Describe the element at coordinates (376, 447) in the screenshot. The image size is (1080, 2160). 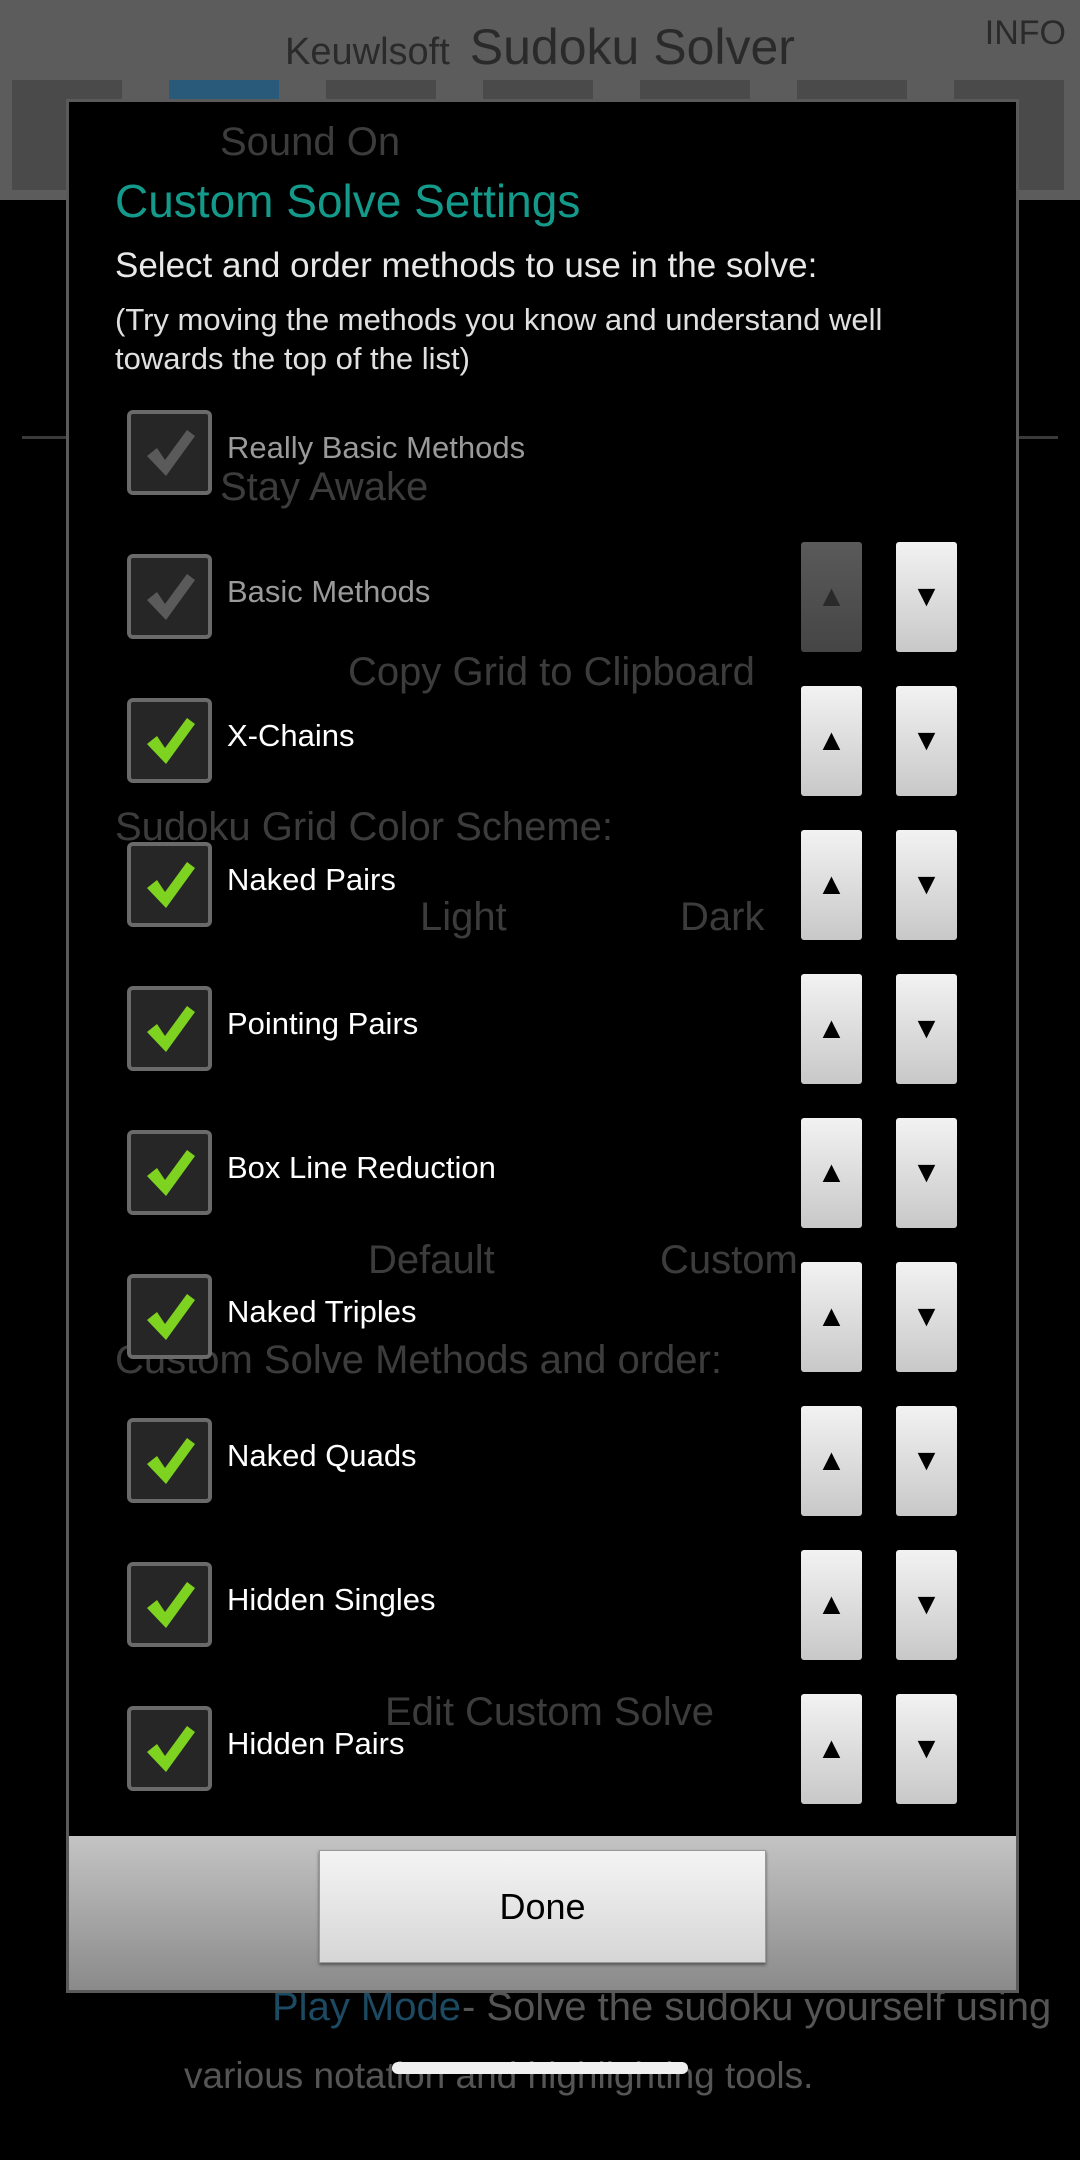
I see `method-label: Really Basic Methods` at that location.